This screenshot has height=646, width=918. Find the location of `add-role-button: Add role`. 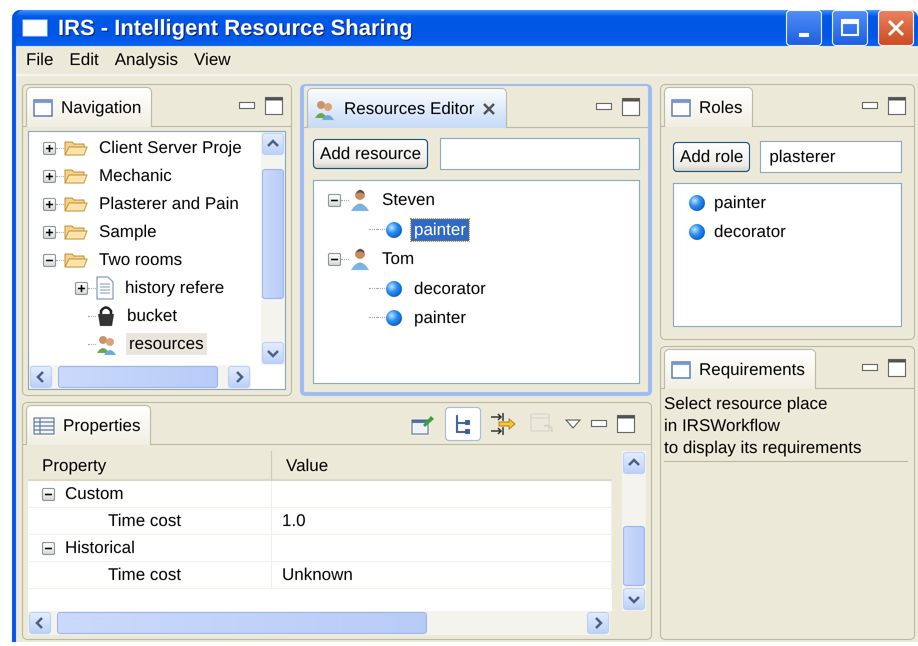

add-role-button: Add role is located at coordinates (711, 157).